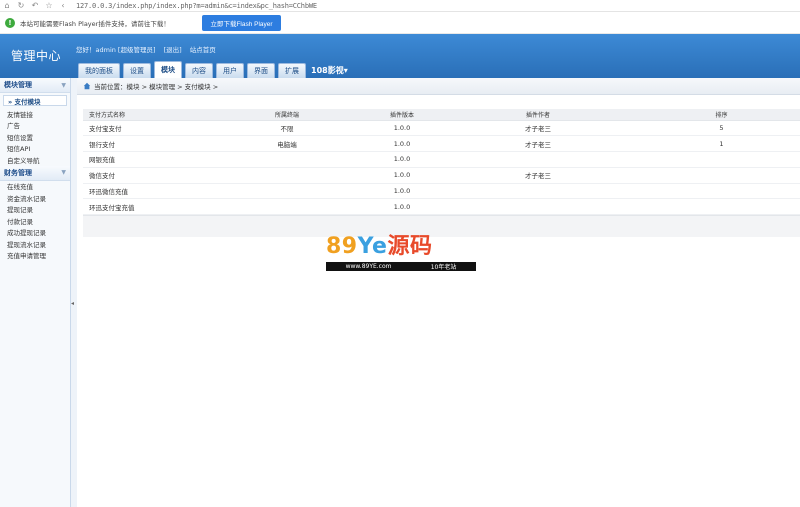 This screenshot has width=800, height=507. I want to click on site-home-link: 站点首页, so click(203, 50).